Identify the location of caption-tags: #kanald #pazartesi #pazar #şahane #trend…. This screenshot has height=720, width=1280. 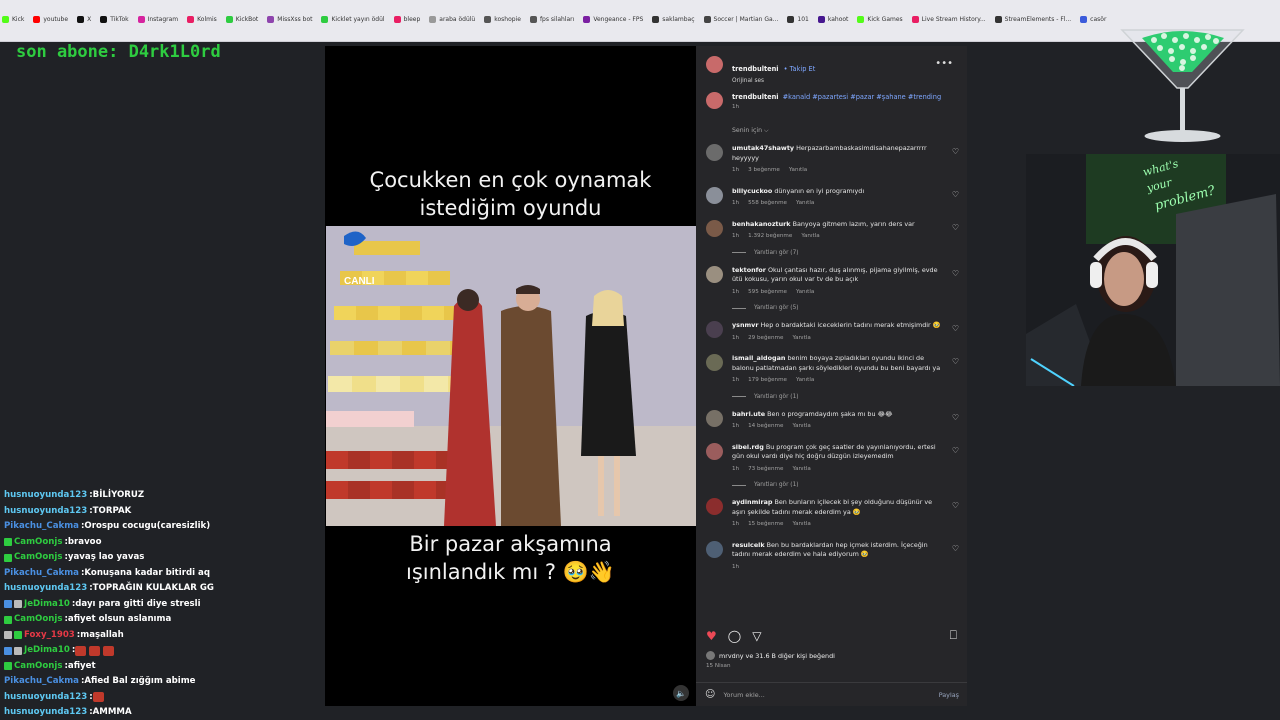
(862, 97).